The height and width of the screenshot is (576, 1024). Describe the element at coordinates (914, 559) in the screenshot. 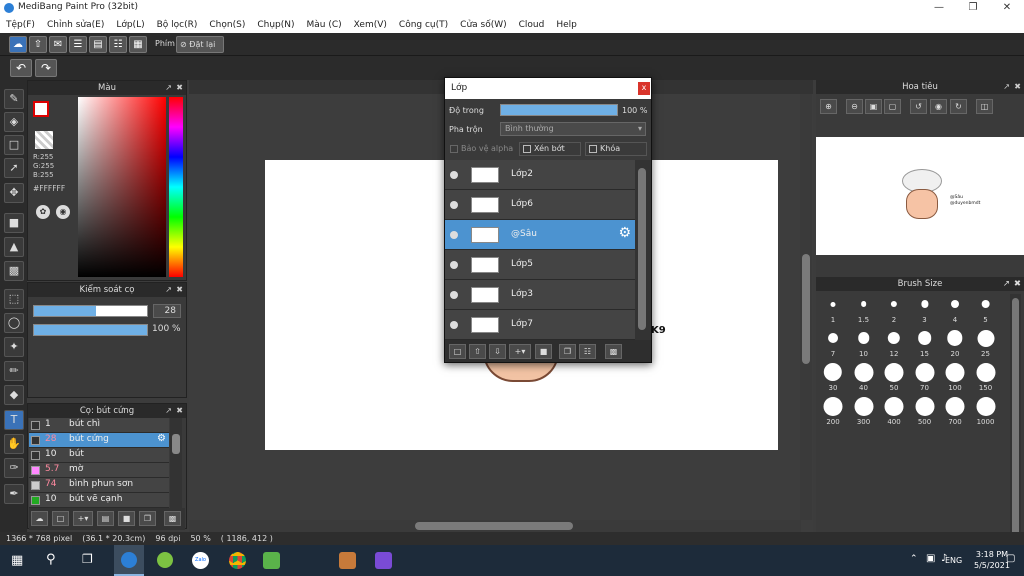

I see `tray-chevron-icon: ⌃` at that location.